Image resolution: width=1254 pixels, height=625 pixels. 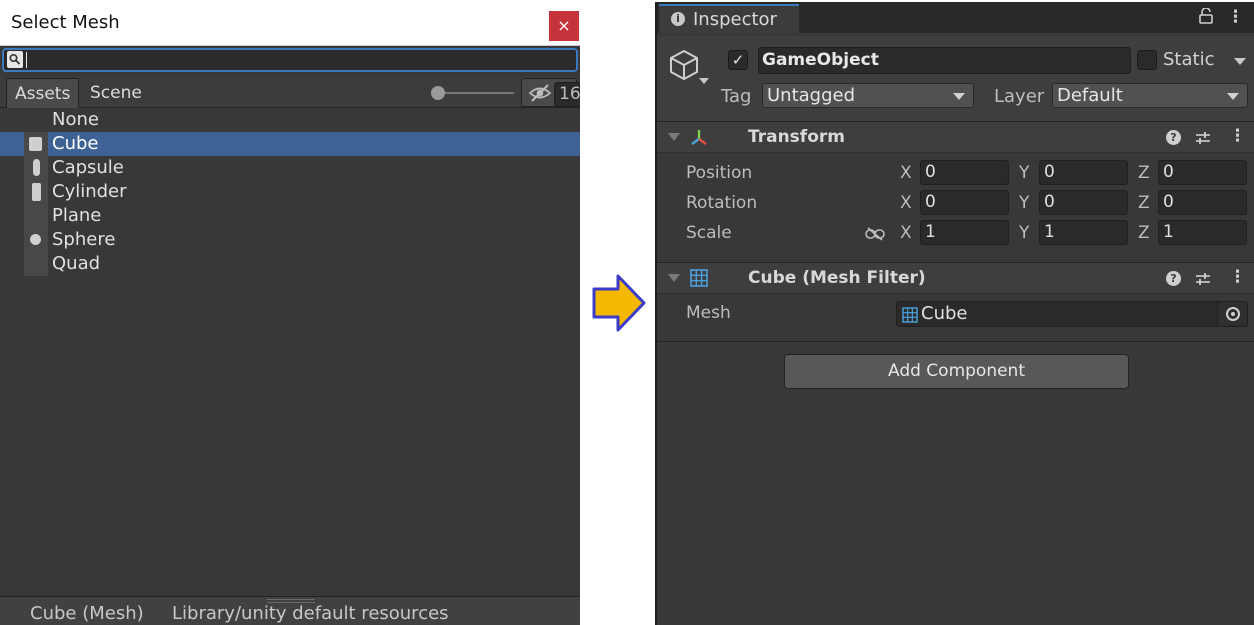 What do you see at coordinates (1206, 17) in the screenshot?
I see `lock-icon` at bounding box center [1206, 17].